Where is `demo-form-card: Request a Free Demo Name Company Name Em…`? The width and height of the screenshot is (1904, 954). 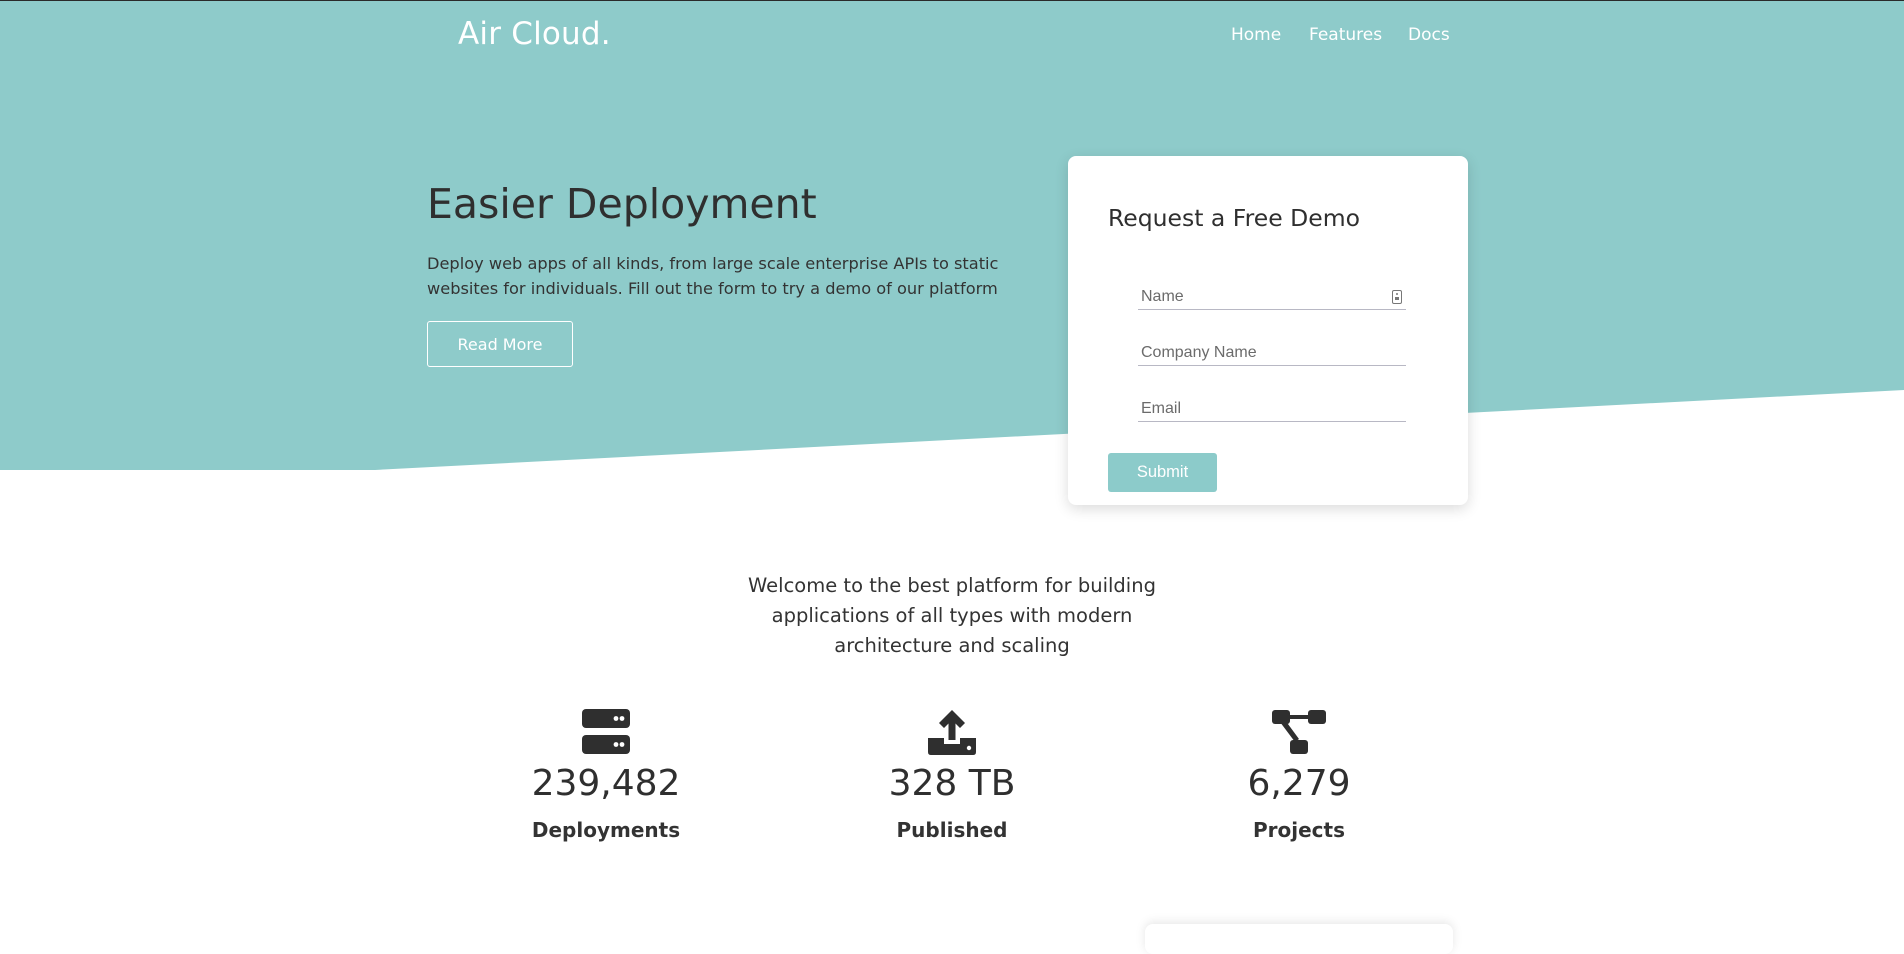
demo-form-card: Request a Free Demo Name Company Name Em… is located at coordinates (1268, 330).